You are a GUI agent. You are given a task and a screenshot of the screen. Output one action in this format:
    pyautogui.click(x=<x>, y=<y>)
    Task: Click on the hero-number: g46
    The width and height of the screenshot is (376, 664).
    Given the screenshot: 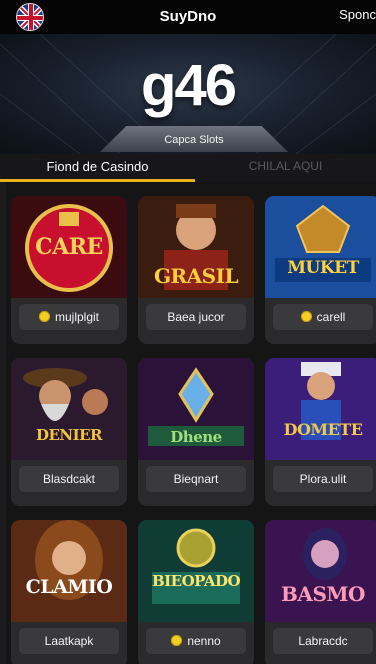 What is the action you would take?
    pyautogui.click(x=189, y=85)
    